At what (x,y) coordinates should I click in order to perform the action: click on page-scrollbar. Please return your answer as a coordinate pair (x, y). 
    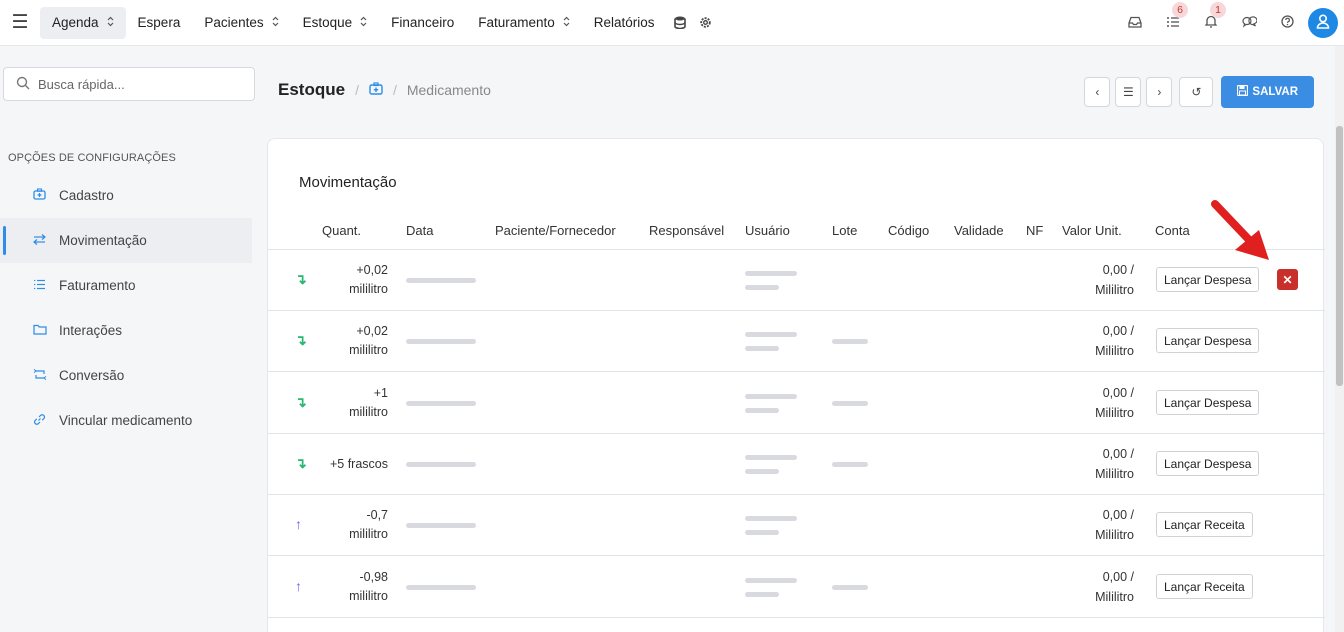
    Looking at the image, I should click on (1339, 339).